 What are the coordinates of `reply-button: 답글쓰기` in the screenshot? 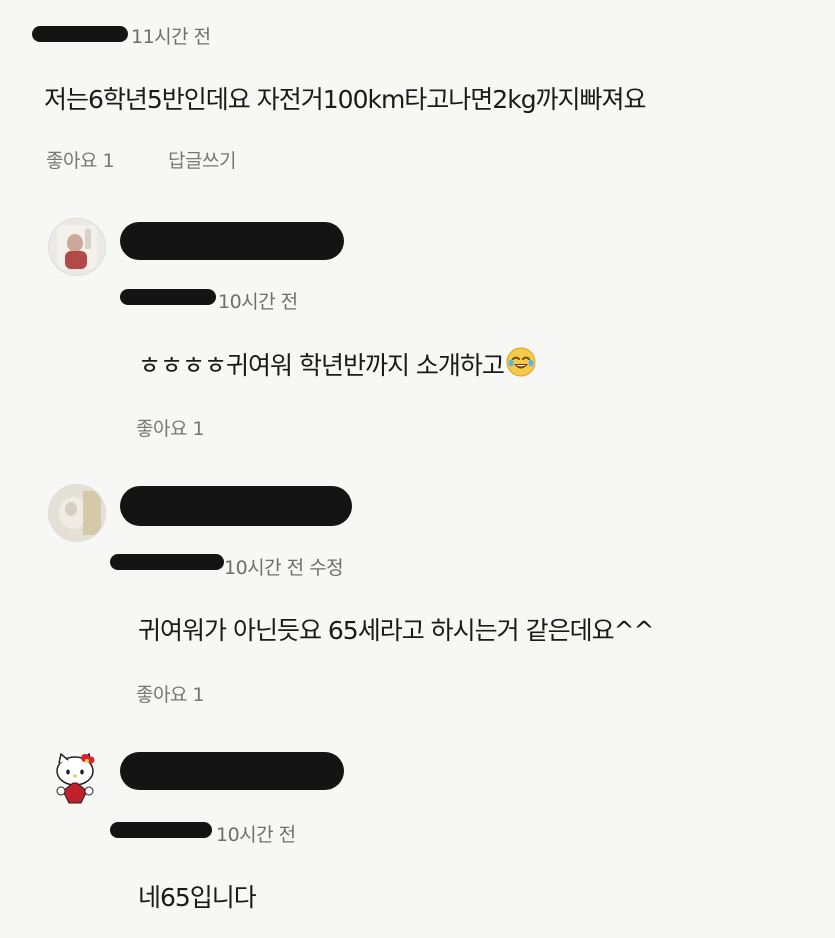 It's located at (202, 159).